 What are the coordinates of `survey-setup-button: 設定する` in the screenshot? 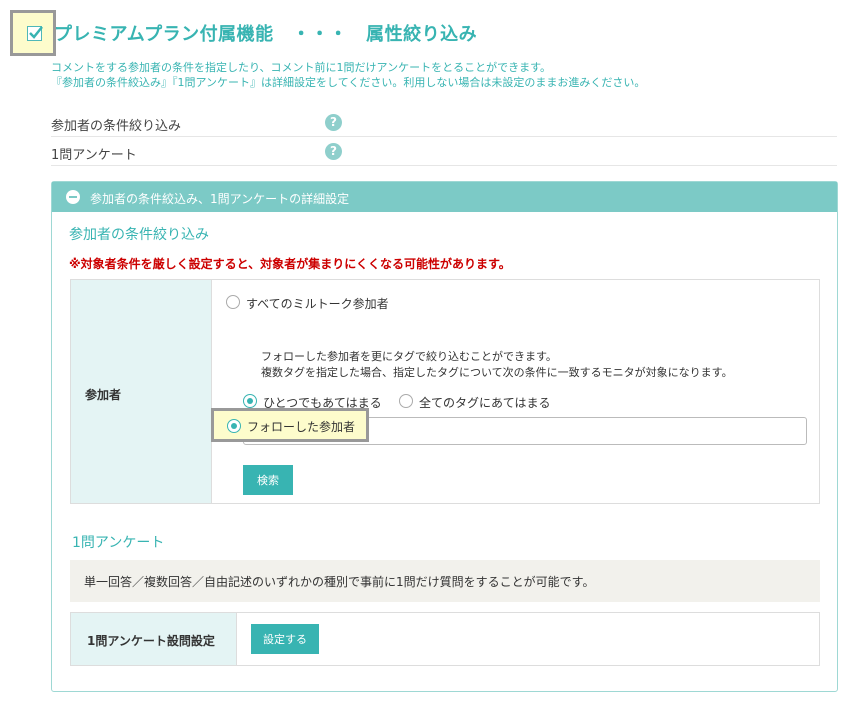 It's located at (285, 639).